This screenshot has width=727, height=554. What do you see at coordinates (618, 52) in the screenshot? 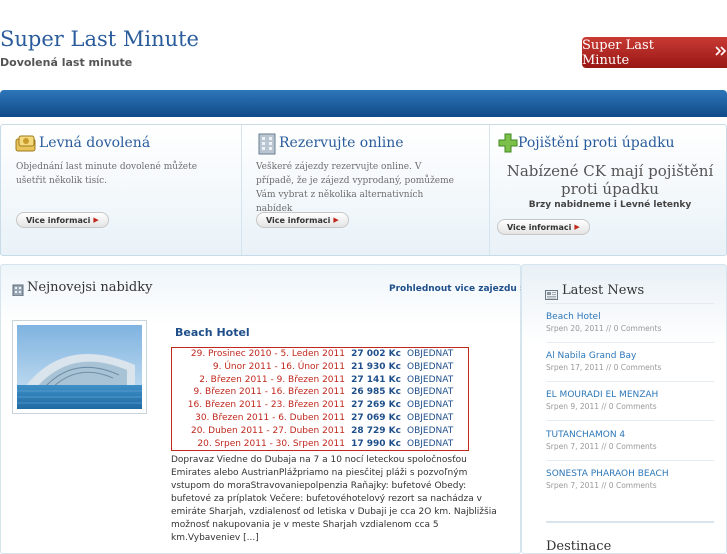
I see `top-button-label: Super Last Minute` at bounding box center [618, 52].